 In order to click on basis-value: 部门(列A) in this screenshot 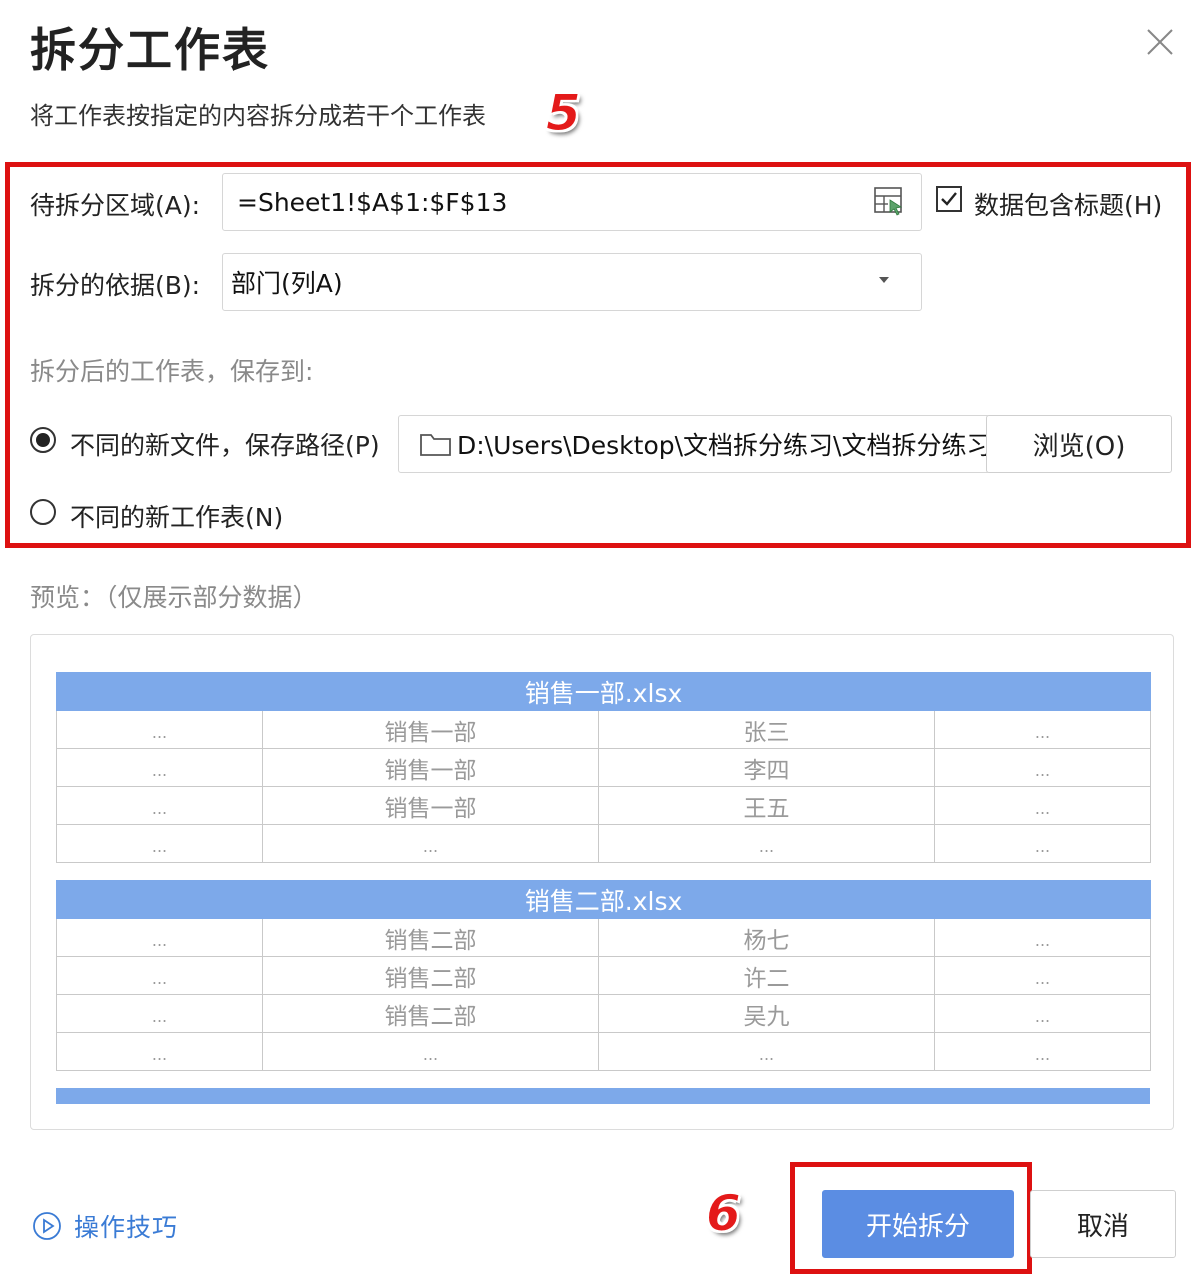, I will do `click(287, 283)`.